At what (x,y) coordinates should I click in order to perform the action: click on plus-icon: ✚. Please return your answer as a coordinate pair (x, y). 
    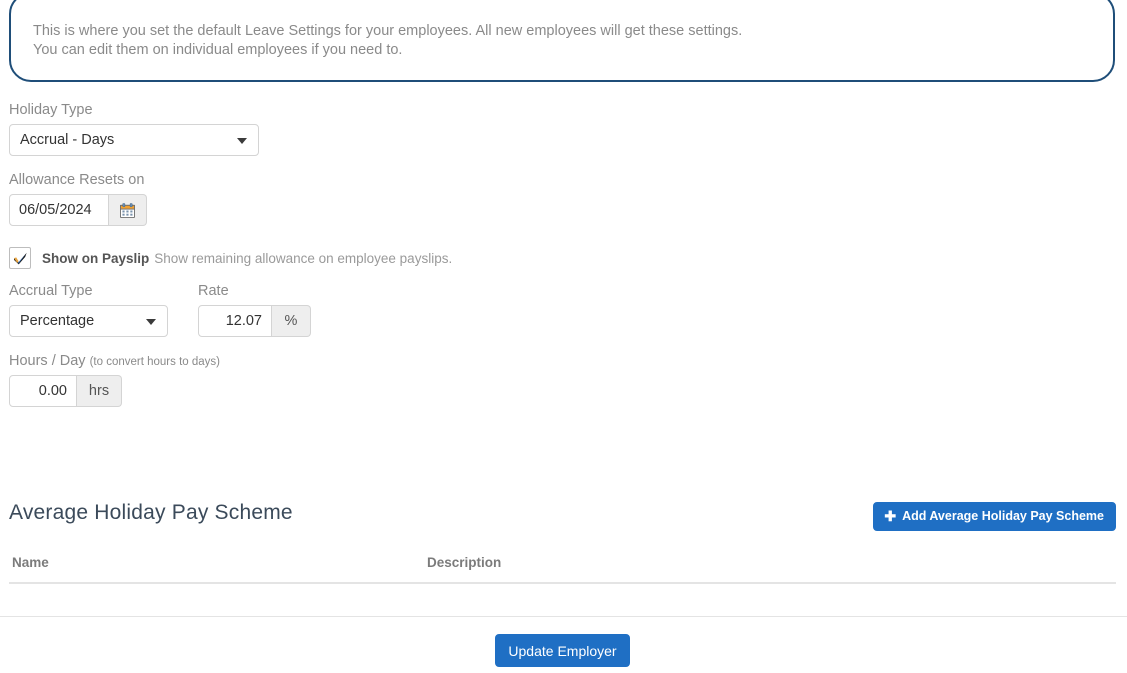
    Looking at the image, I should click on (890, 516).